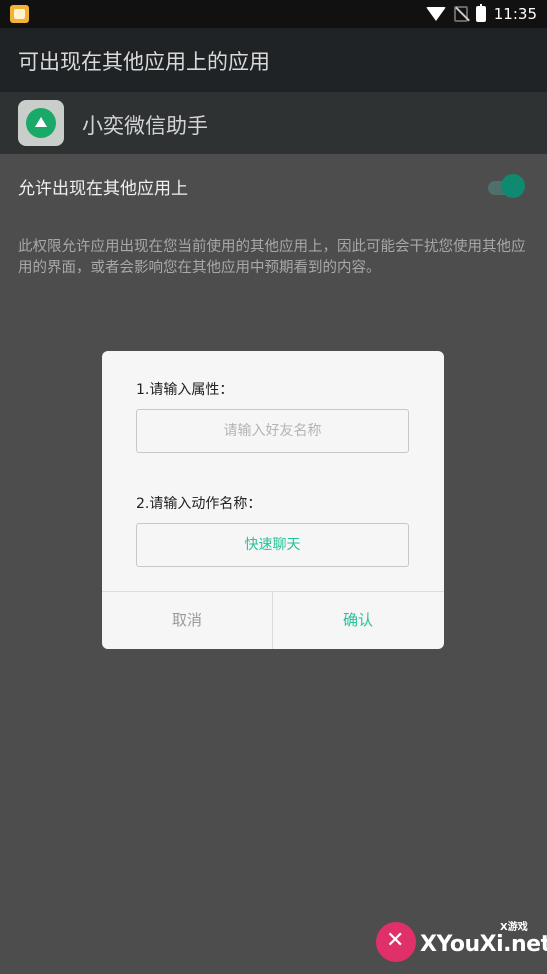 This screenshot has height=974, width=547. Describe the element at coordinates (185, 390) in the screenshot. I see `attribute-label: 1.请输入属性：` at that location.